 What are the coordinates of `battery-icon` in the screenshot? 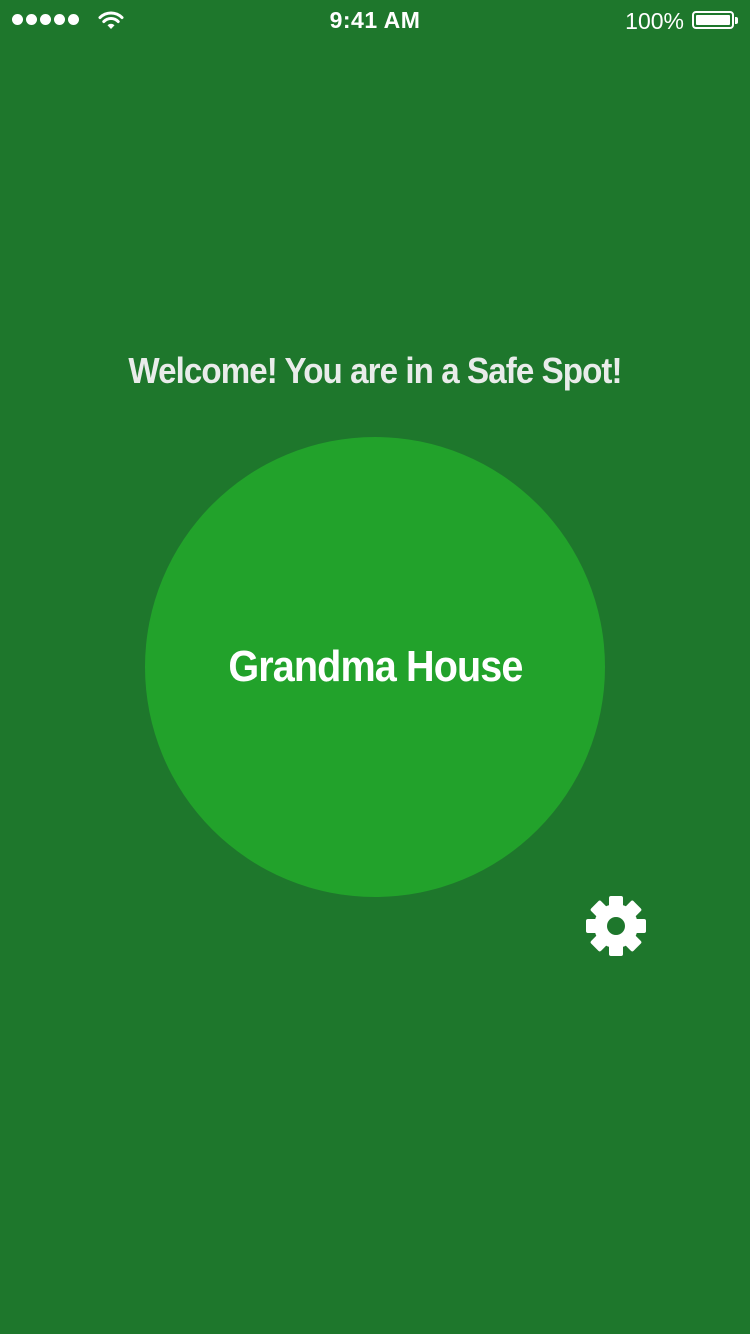 It's located at (715, 20).